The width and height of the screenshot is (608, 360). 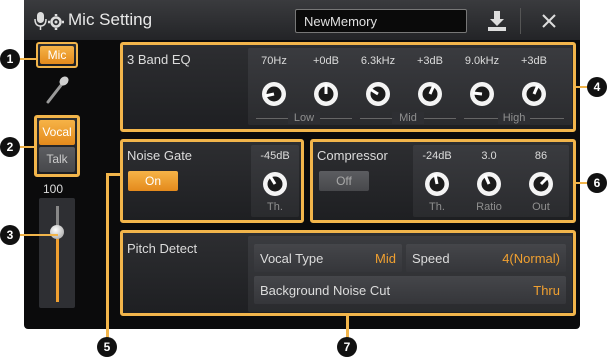 What do you see at coordinates (534, 61) in the screenshot?
I see `eq-high-gain: +3dB` at bounding box center [534, 61].